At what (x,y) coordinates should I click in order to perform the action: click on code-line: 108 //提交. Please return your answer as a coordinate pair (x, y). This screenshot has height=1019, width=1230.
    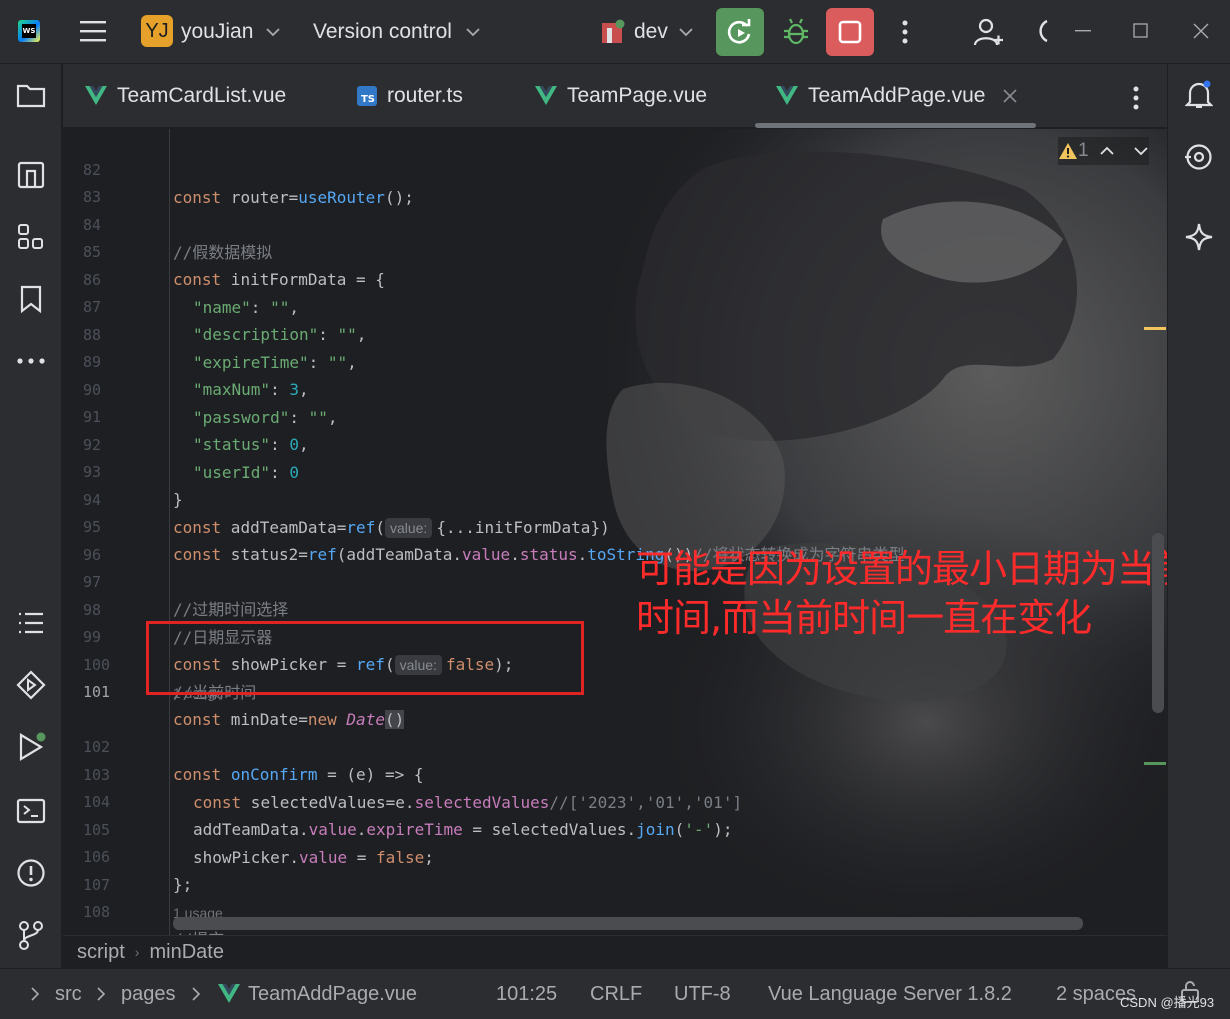
    Looking at the image, I should click on (608, 903).